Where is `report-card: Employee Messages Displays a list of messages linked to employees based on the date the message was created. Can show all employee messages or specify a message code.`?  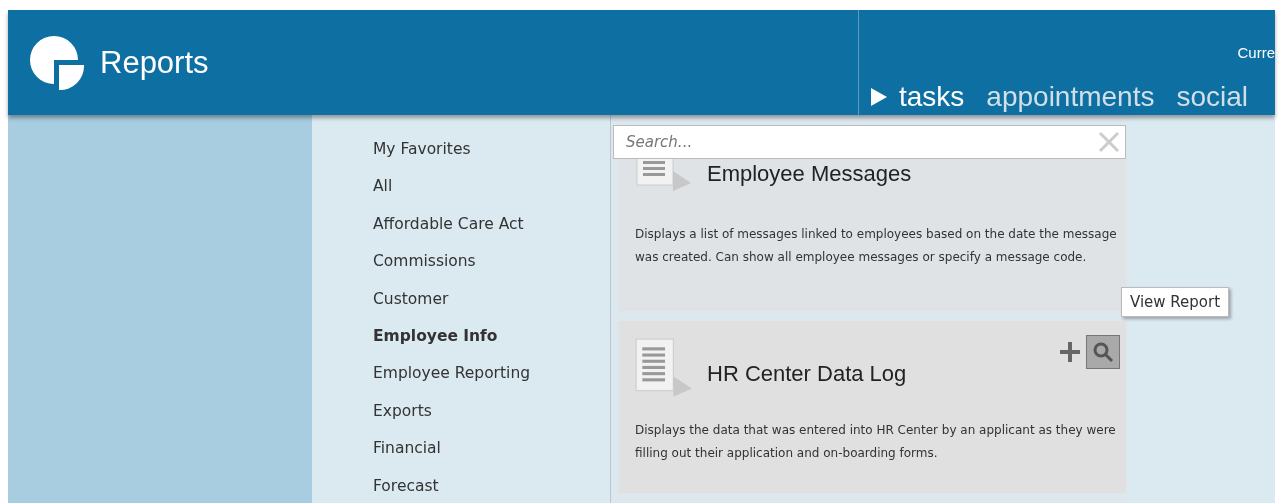 report-card: Employee Messages Displays a list of messages linked to employees based on the date the message was created. Can show all employee messages or specify a message code. is located at coordinates (872, 235).